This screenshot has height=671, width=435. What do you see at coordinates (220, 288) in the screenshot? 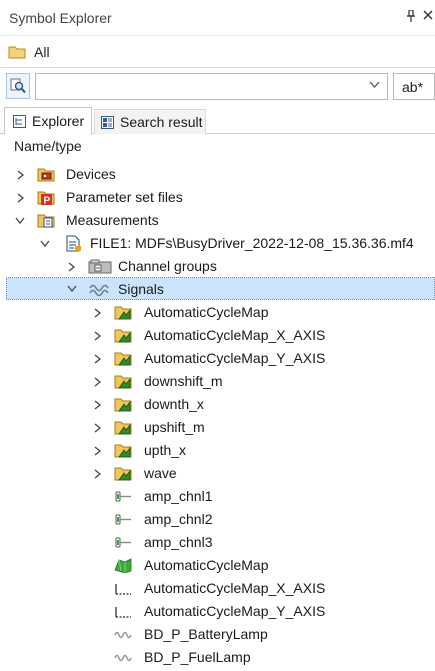
I see `tree-item-signals: Signals` at bounding box center [220, 288].